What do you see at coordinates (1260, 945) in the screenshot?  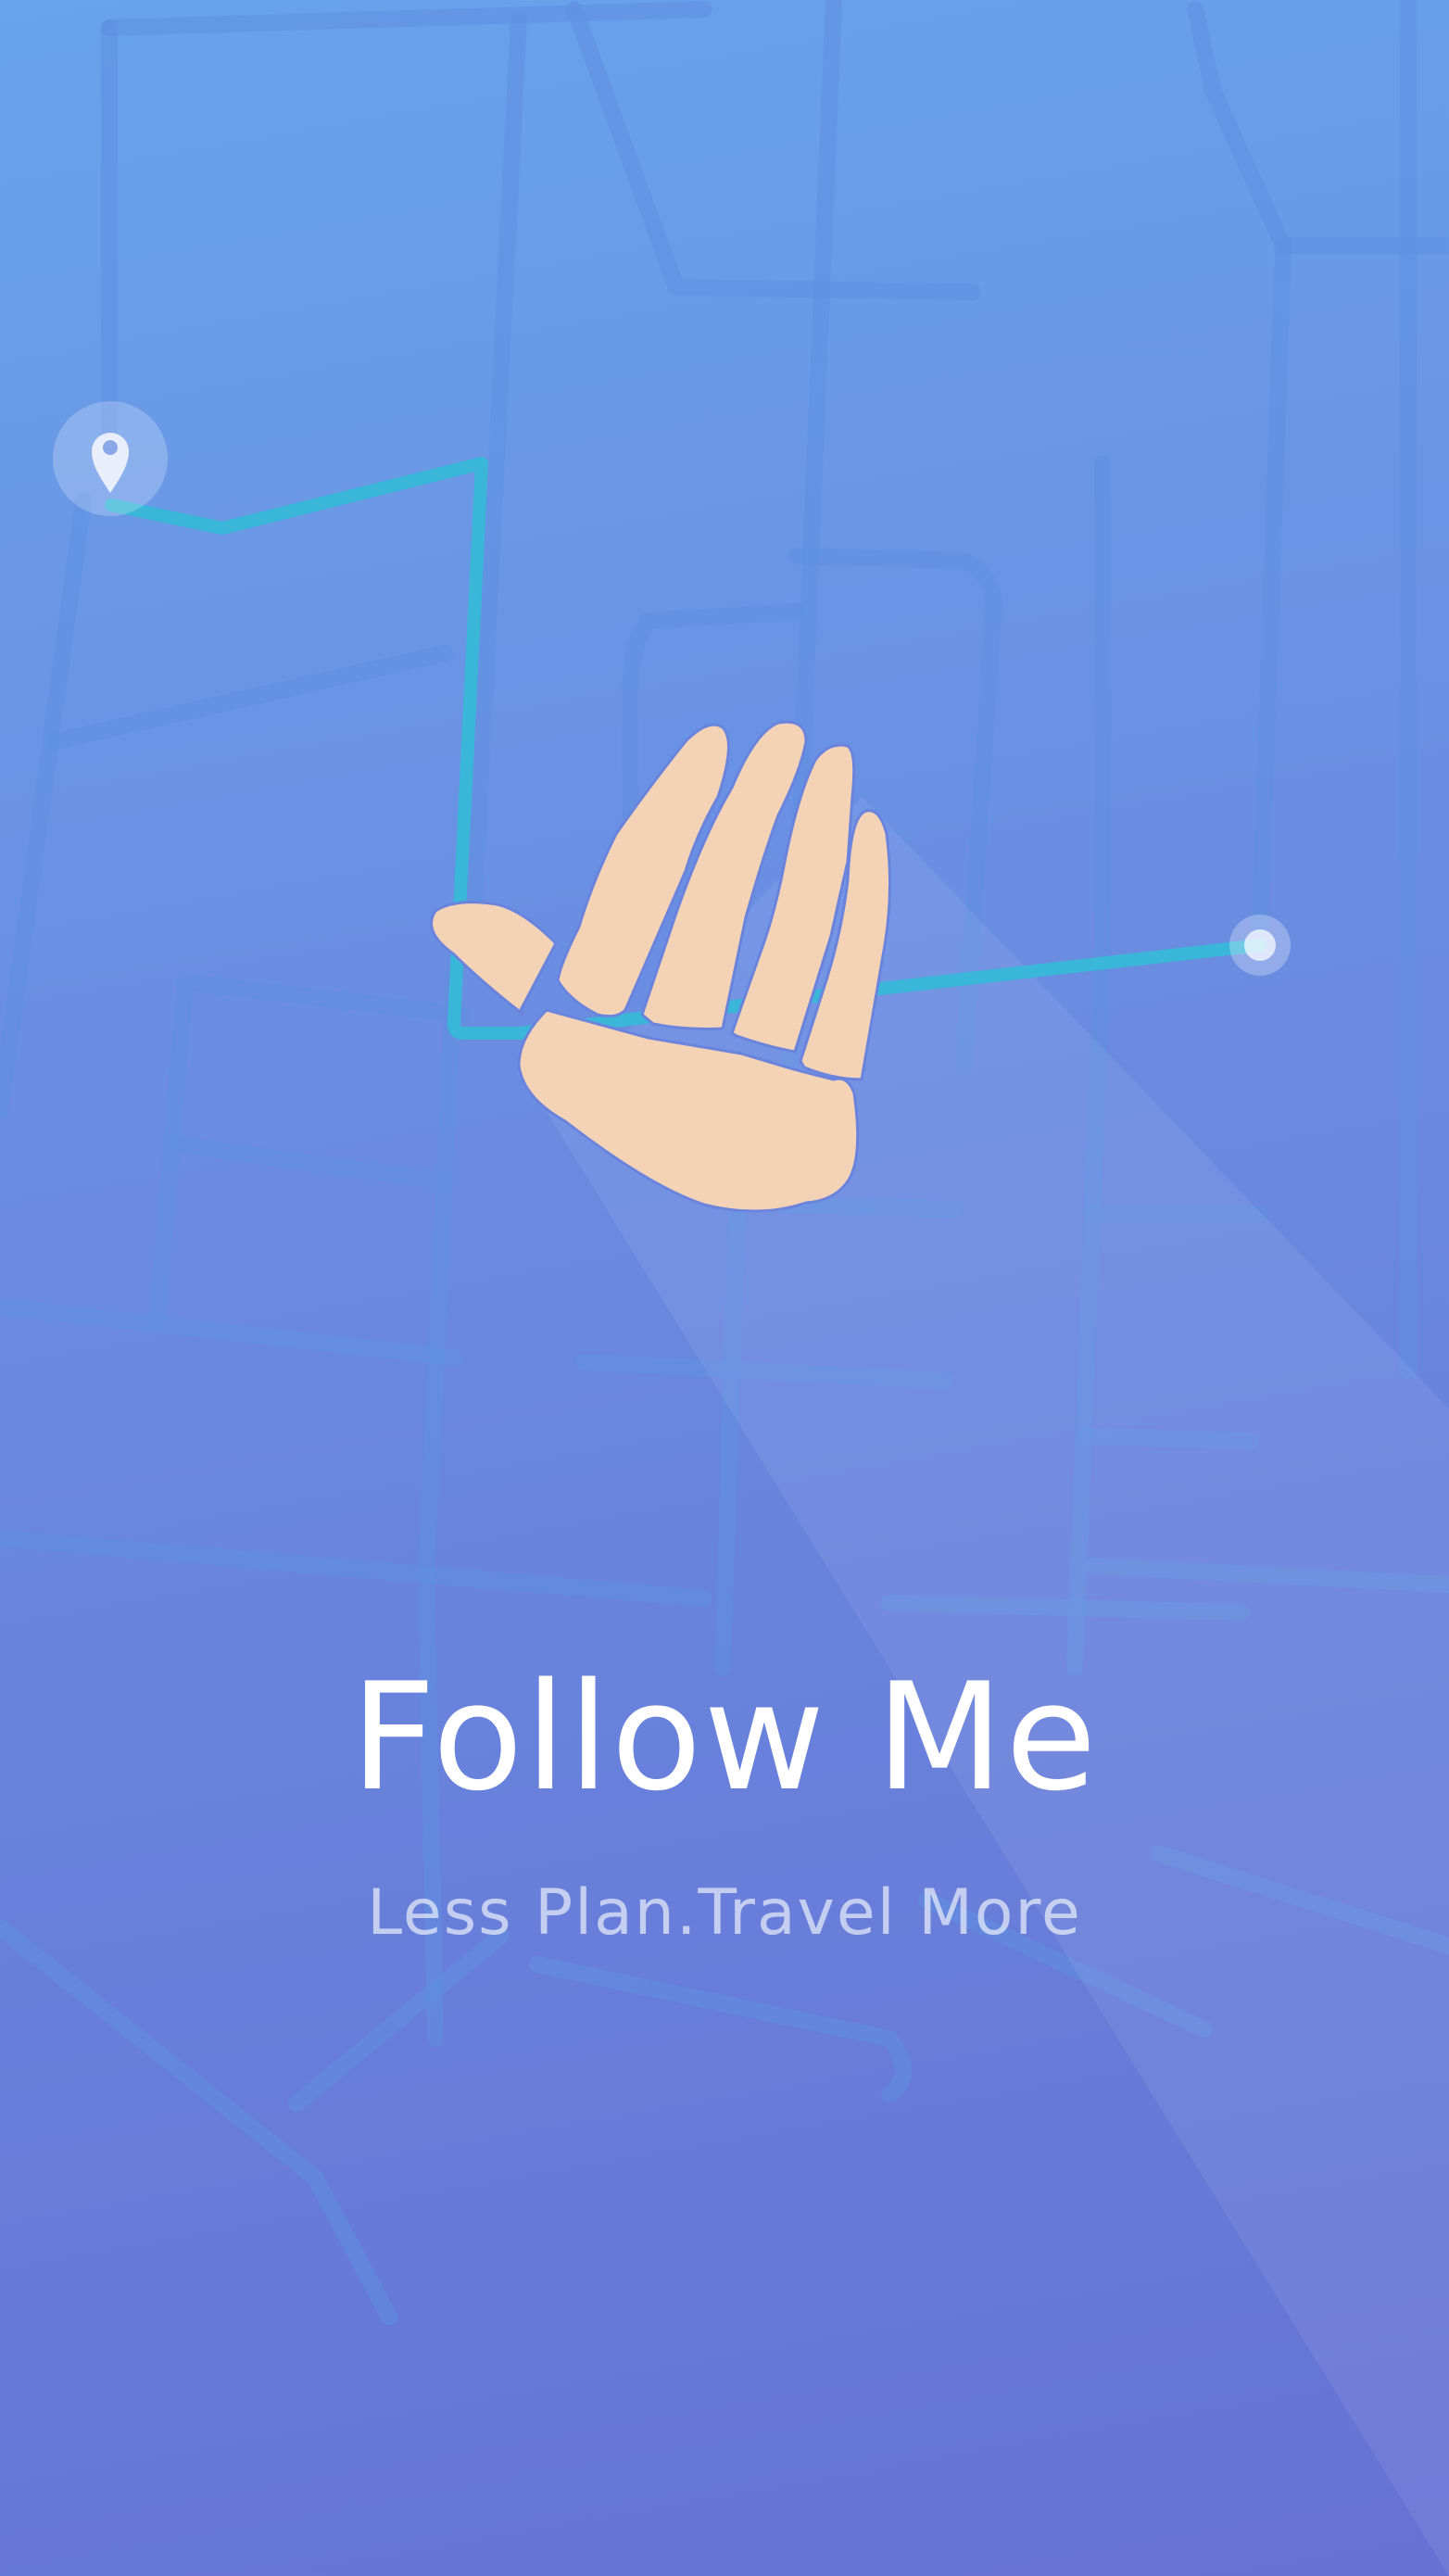 I see `destination-dot-icon` at bounding box center [1260, 945].